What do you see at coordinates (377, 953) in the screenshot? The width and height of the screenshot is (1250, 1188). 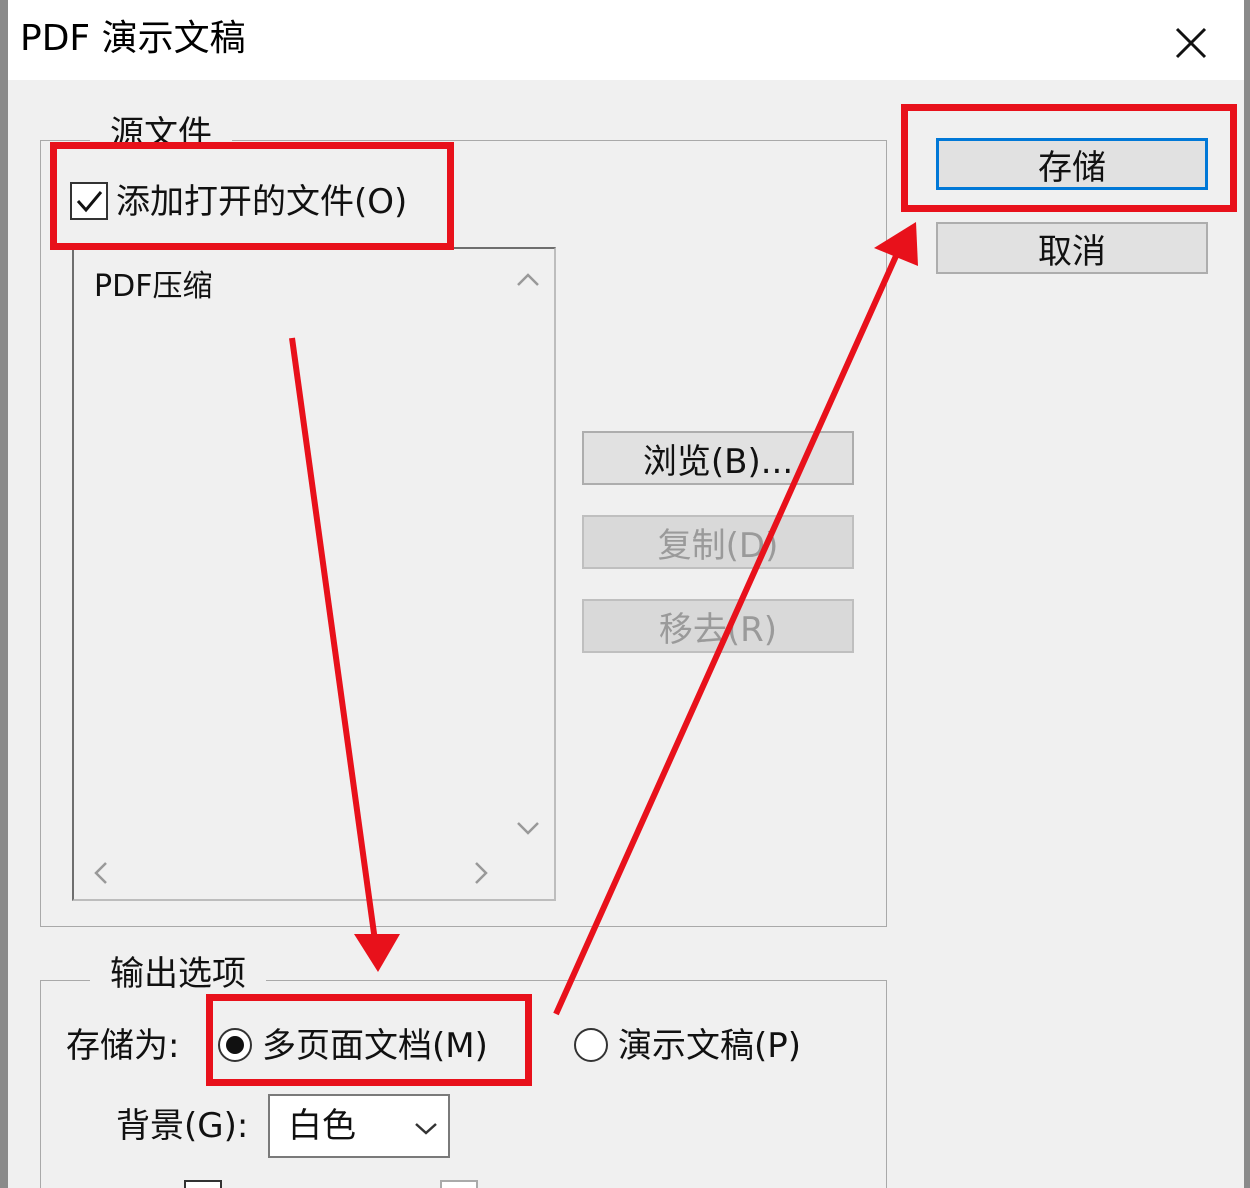 I see `arrowhead-down` at bounding box center [377, 953].